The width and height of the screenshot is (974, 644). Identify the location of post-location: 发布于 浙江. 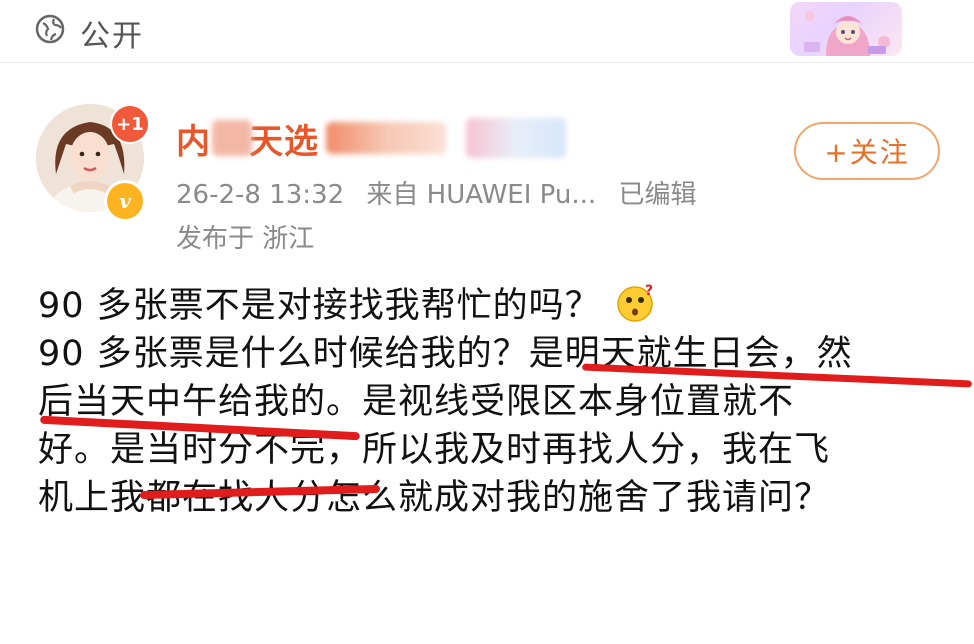
(245, 239).